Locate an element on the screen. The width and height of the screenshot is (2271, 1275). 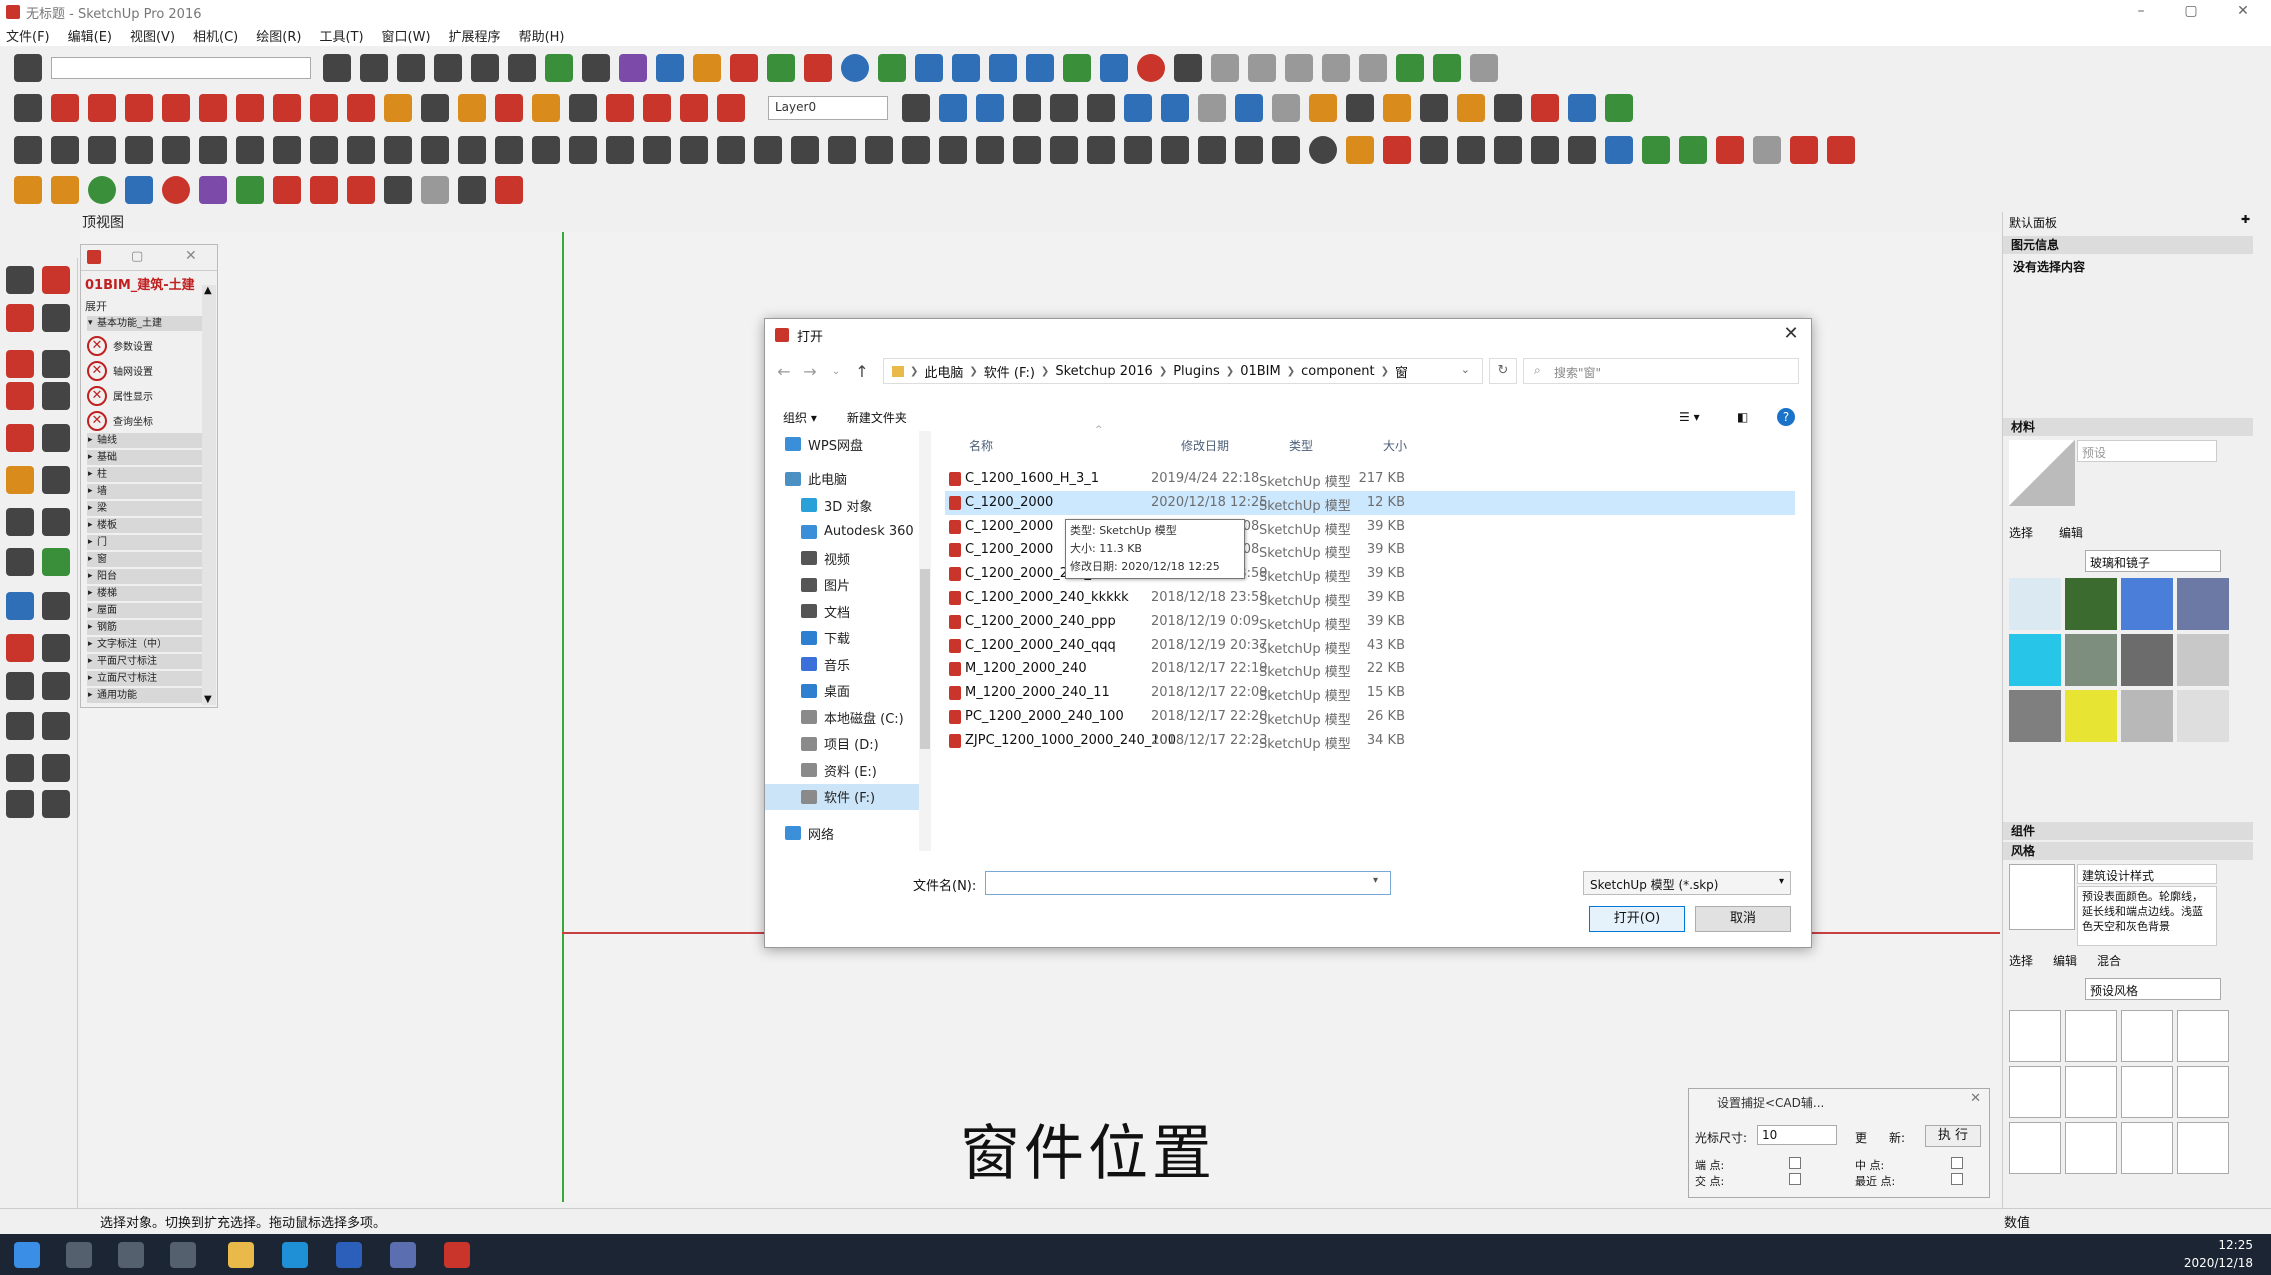
bim-ellipse3-icon is located at coordinates (1545, 150).